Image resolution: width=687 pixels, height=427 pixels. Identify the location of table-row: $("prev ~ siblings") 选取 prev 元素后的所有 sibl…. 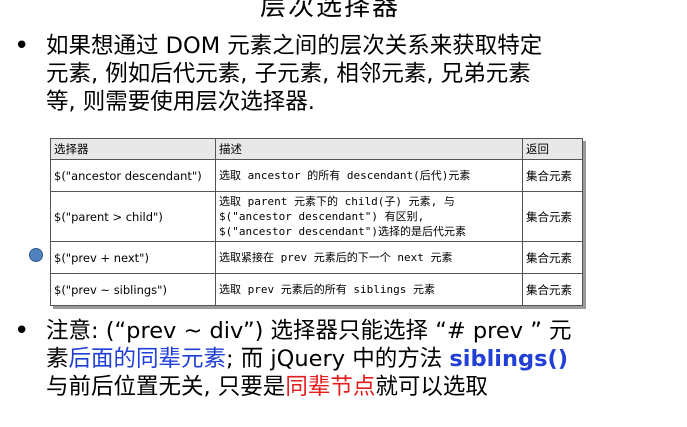
(316, 289).